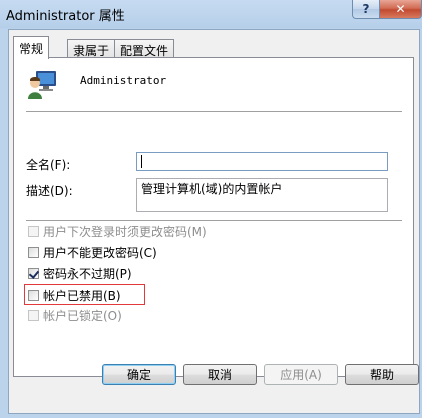  What do you see at coordinates (33, 231) in the screenshot?
I see `checkbox-must-change-password` at bounding box center [33, 231].